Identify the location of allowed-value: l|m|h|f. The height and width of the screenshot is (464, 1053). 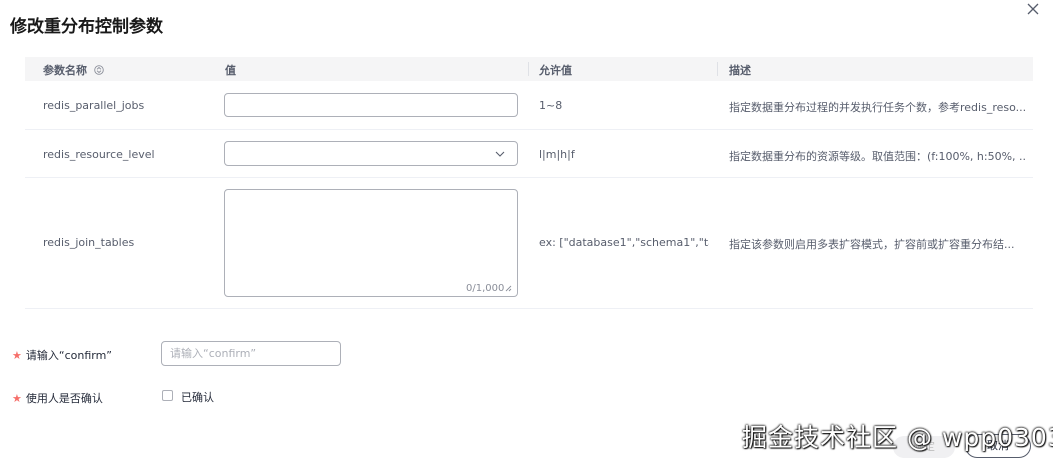
(557, 154).